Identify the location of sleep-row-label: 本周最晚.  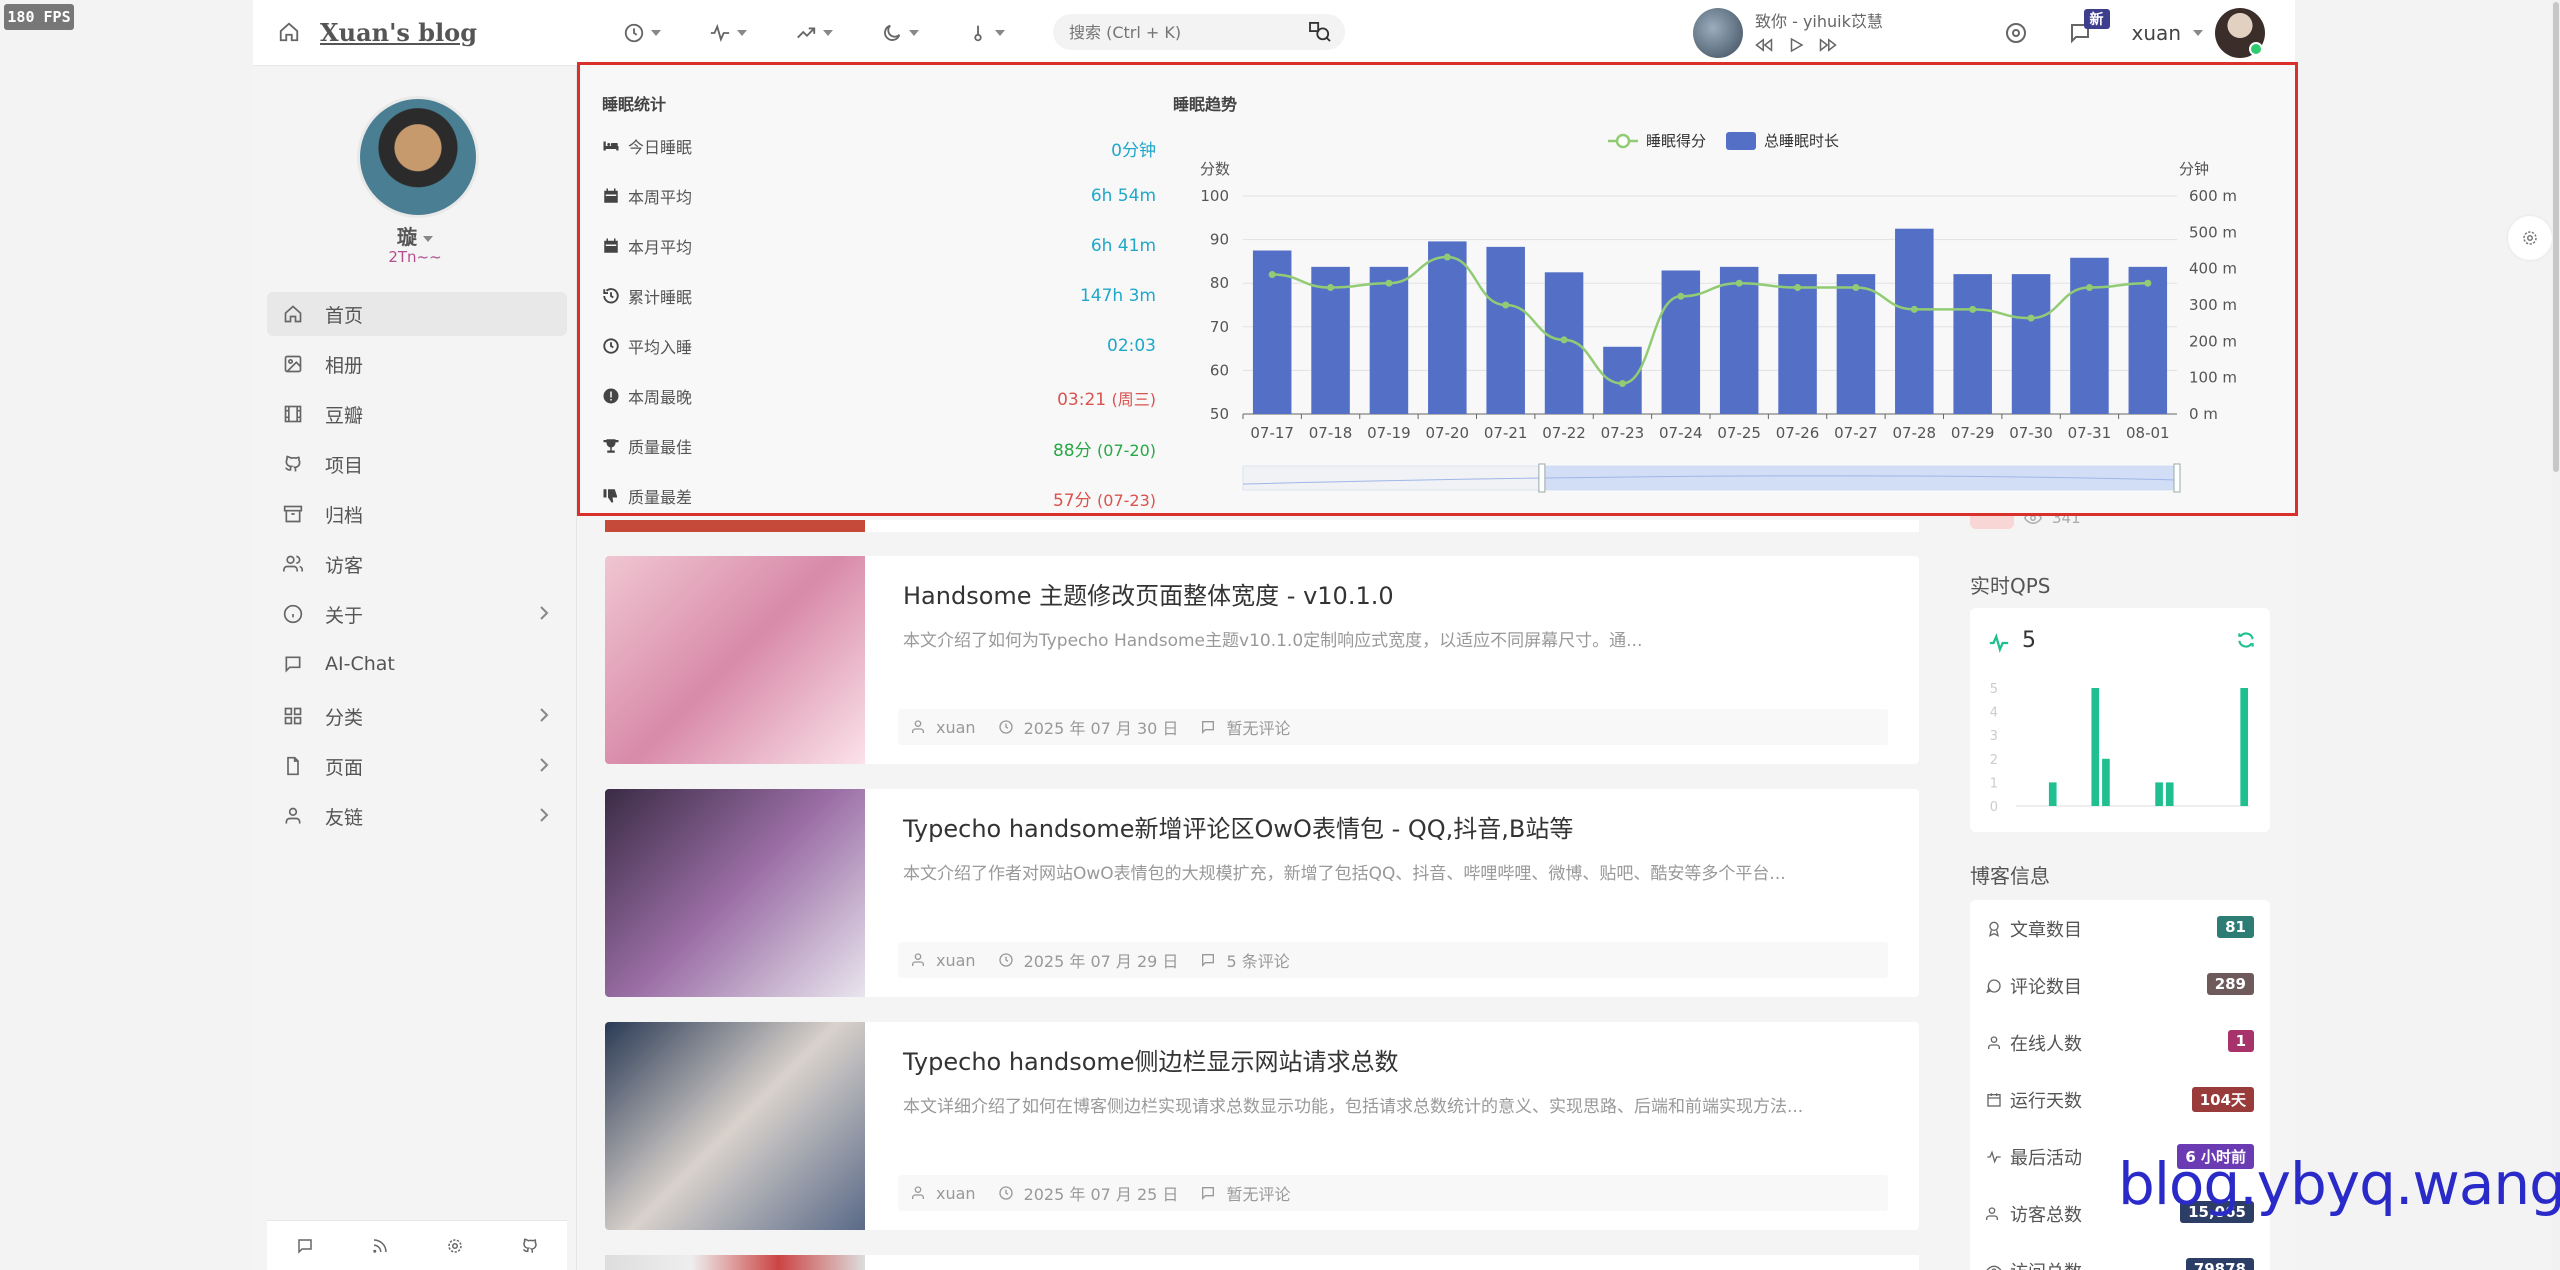
(660, 397).